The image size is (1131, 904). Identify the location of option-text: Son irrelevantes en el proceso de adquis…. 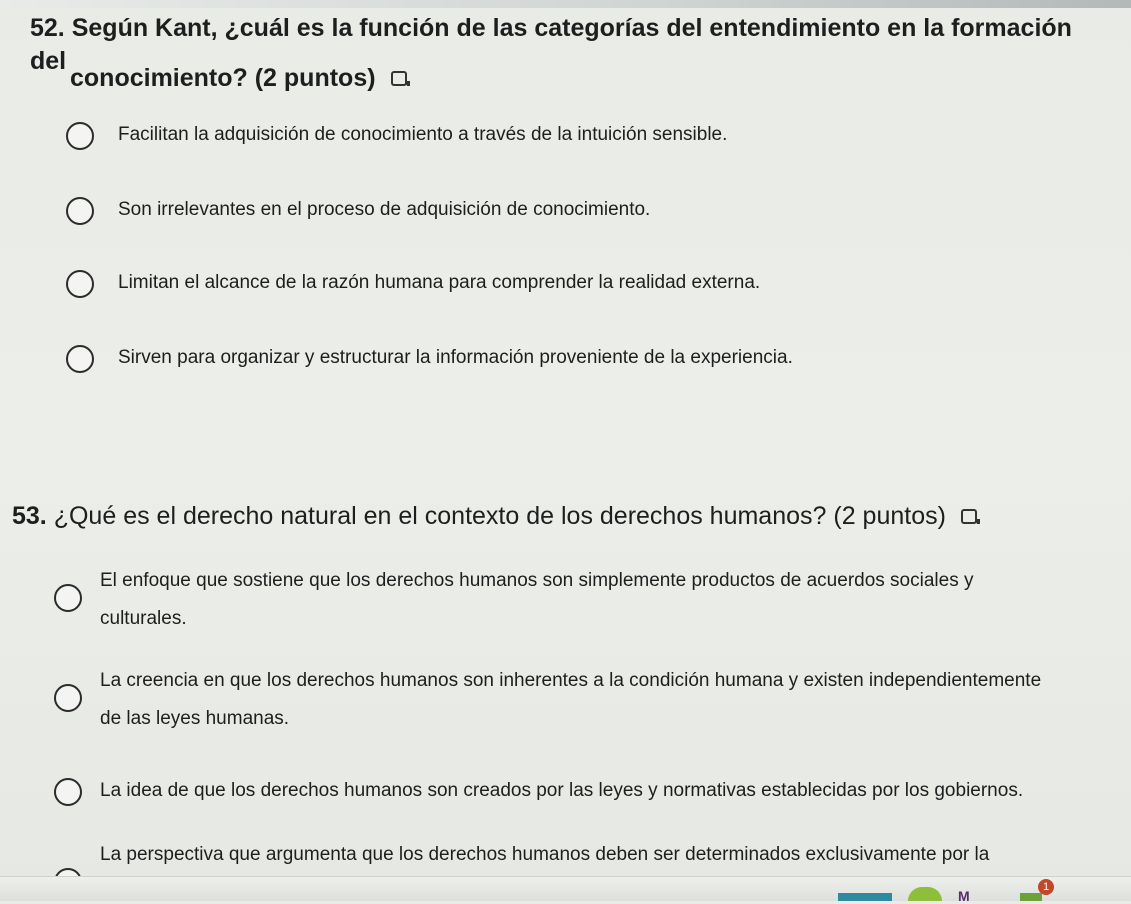
(384, 209).